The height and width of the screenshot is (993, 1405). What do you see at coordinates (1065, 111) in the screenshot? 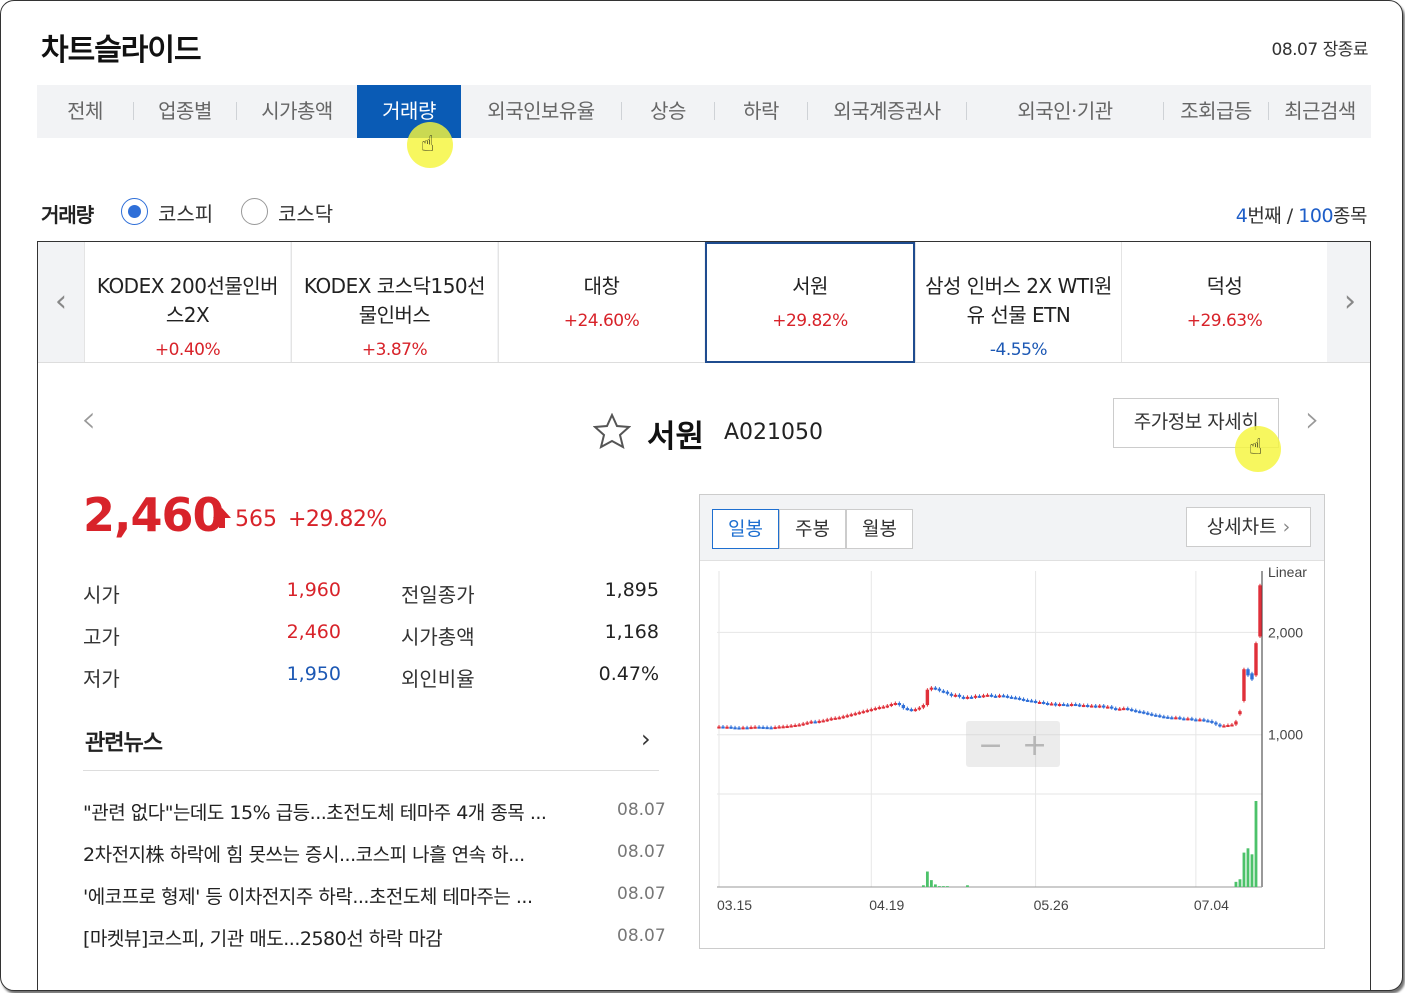
I see `tab-foreign-institution: 외국인·기관` at bounding box center [1065, 111].